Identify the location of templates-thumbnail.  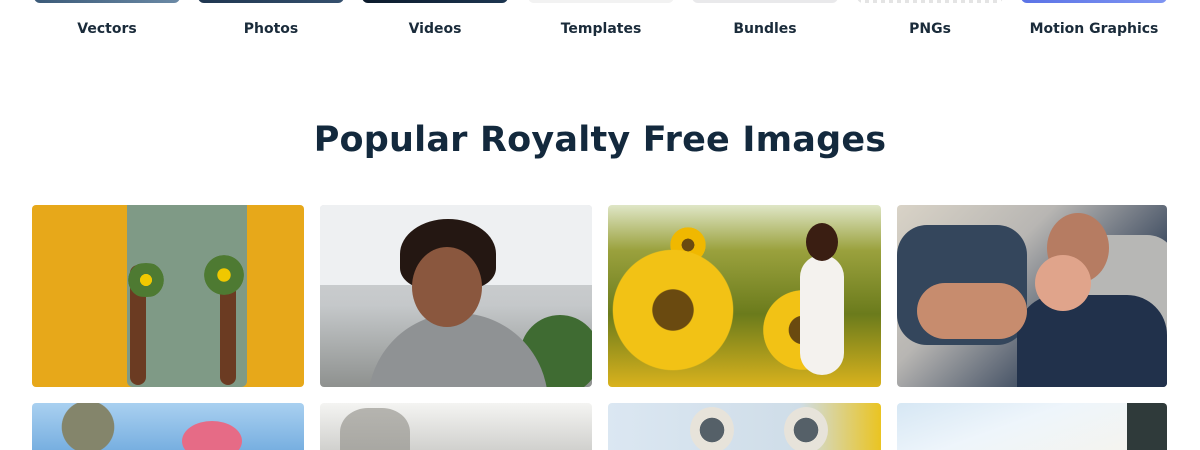
(601, 1).